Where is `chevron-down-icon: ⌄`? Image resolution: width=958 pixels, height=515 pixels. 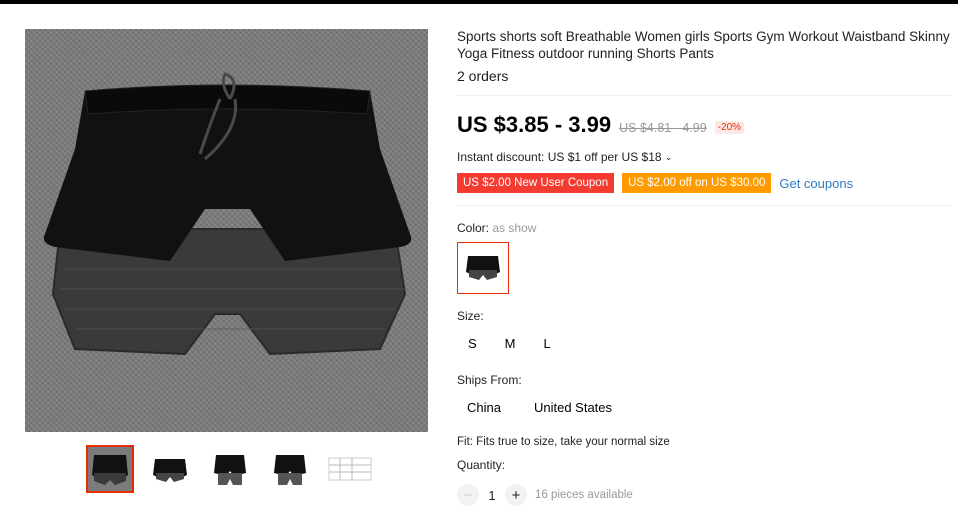 chevron-down-icon: ⌄ is located at coordinates (668, 157).